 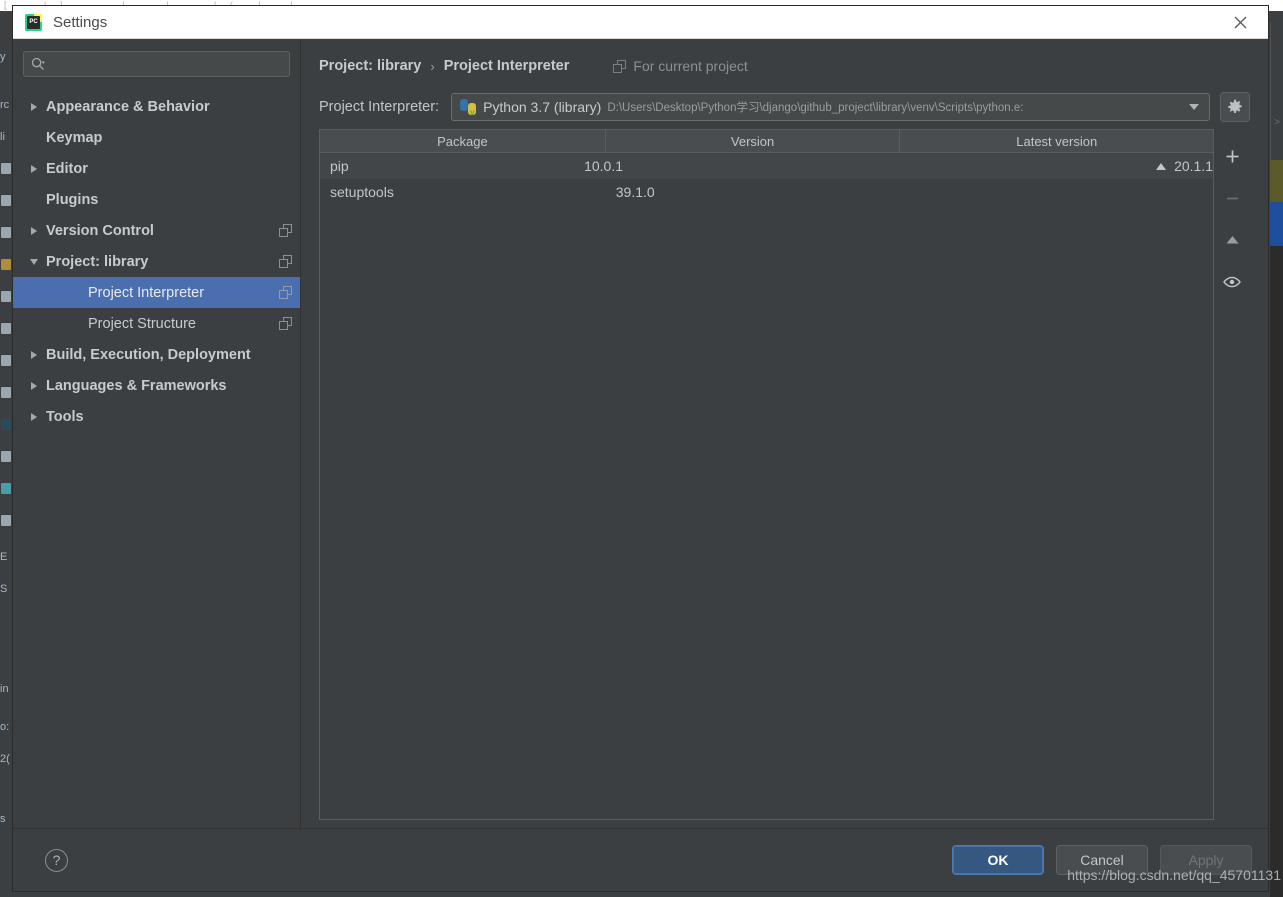 I want to click on sidebar-item-label: Plugins, so click(x=72, y=199).